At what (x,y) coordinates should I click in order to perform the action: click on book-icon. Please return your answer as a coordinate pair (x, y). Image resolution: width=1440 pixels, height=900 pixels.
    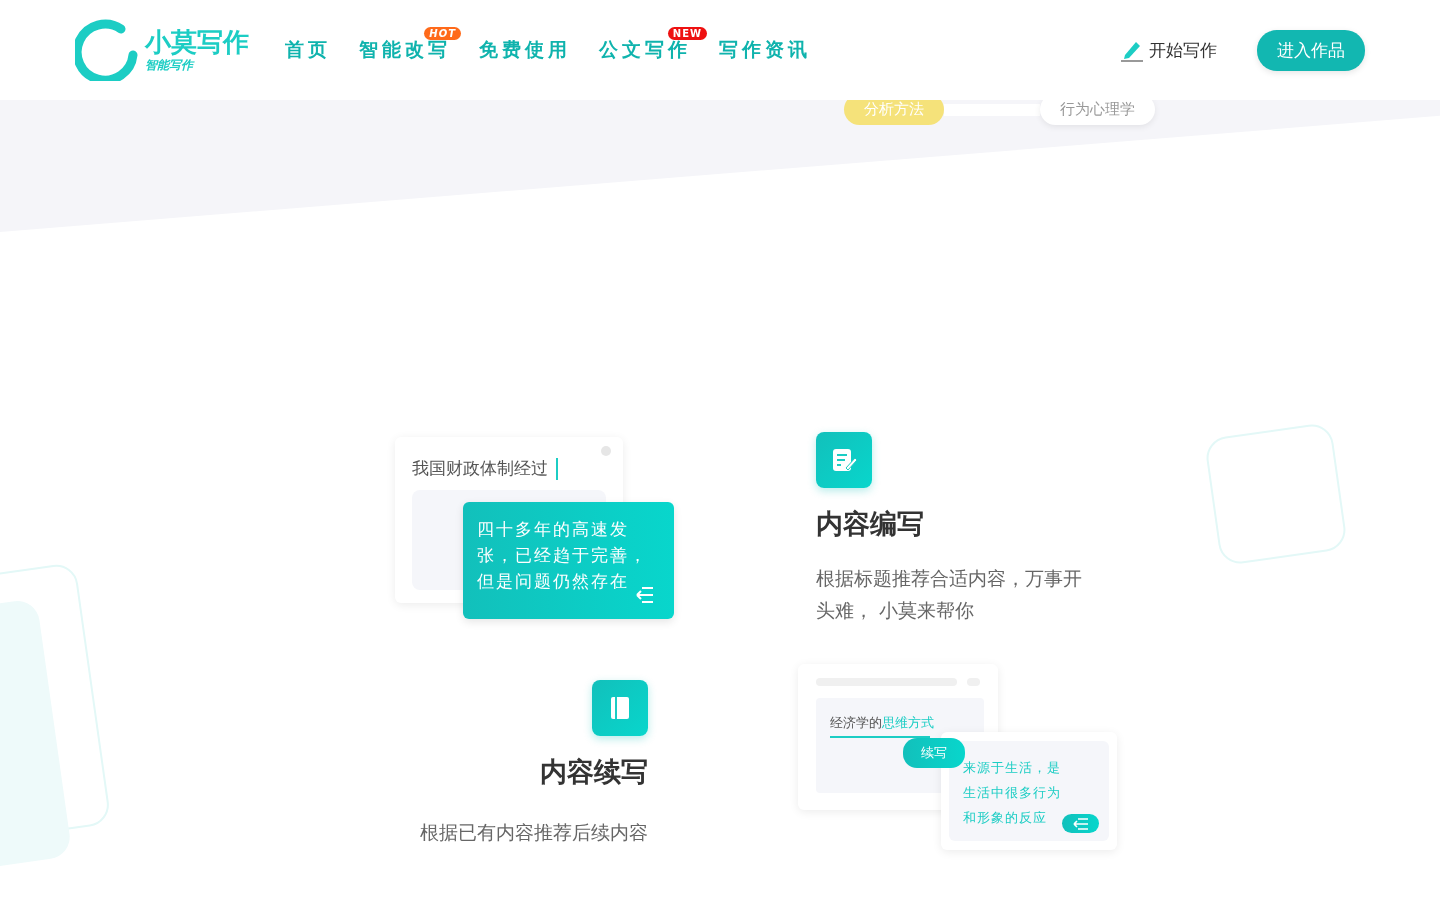
    Looking at the image, I should click on (620, 708).